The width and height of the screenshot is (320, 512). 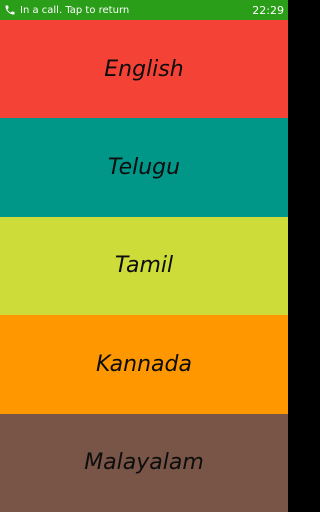 What do you see at coordinates (136, 10) in the screenshot?
I see `call-return-text: In a call. Tap to return` at bounding box center [136, 10].